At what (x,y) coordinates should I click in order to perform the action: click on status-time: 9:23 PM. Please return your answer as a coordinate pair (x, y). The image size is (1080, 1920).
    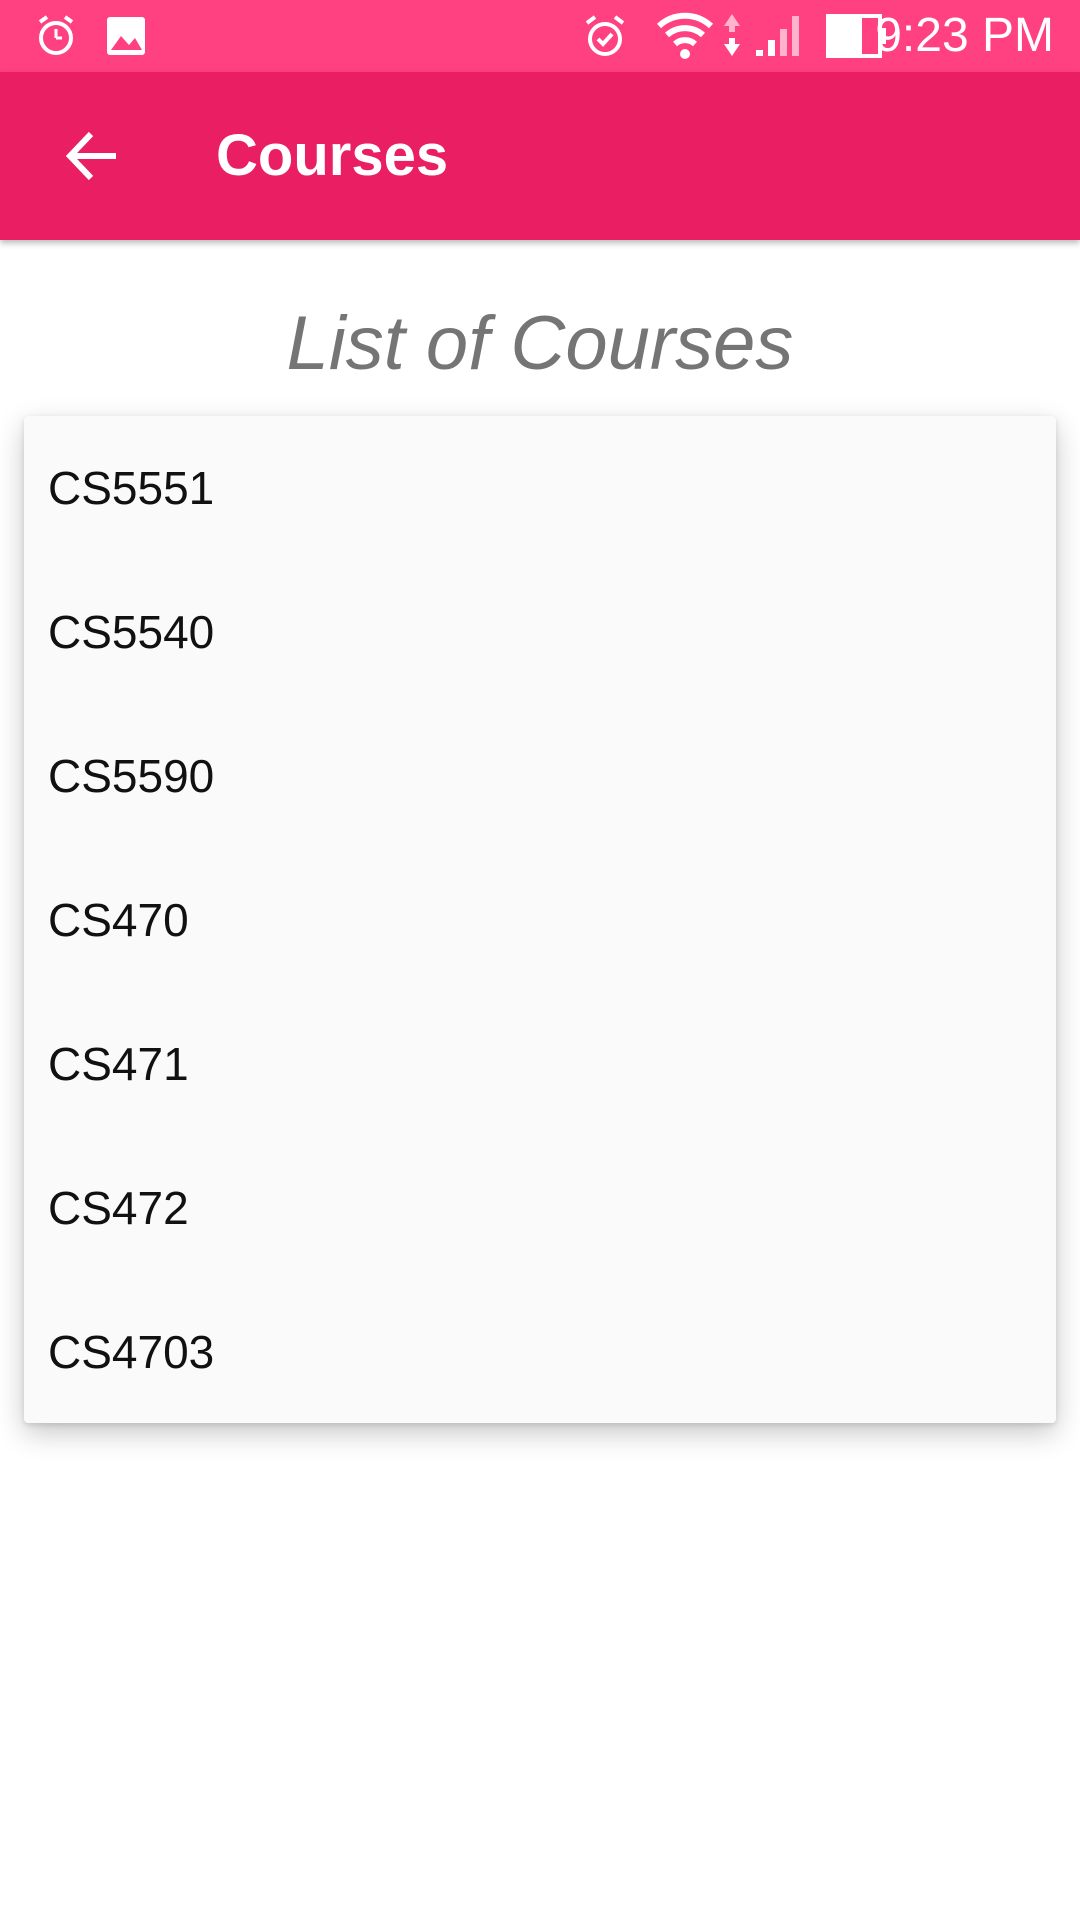
    Looking at the image, I should click on (964, 35).